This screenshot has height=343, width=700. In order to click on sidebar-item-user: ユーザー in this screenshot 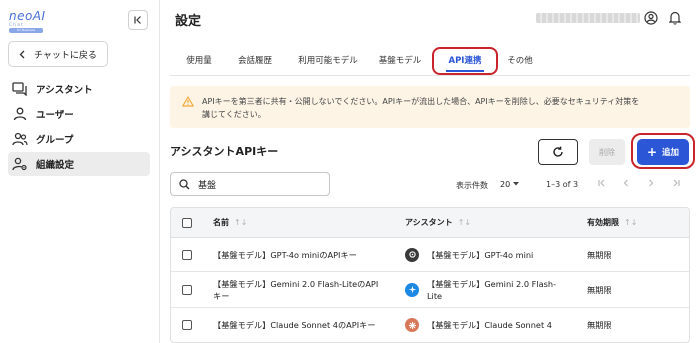, I will do `click(79, 114)`.